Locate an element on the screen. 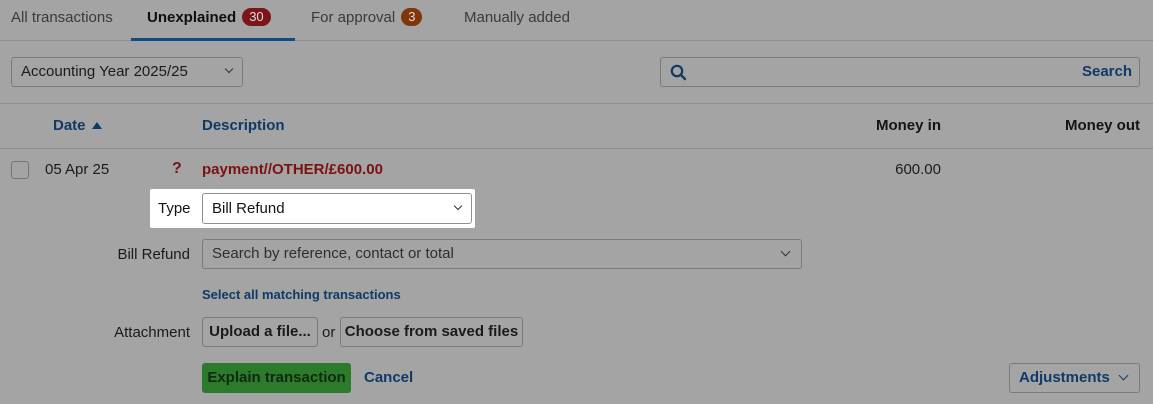 Image resolution: width=1153 pixels, height=404 pixels. type-label: Type is located at coordinates (174, 208).